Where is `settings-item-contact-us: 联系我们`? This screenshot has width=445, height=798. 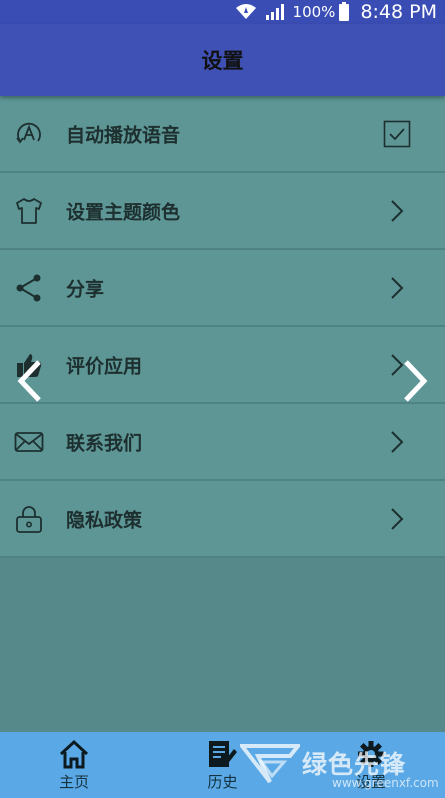 settings-item-contact-us: 联系我们 is located at coordinates (222, 442).